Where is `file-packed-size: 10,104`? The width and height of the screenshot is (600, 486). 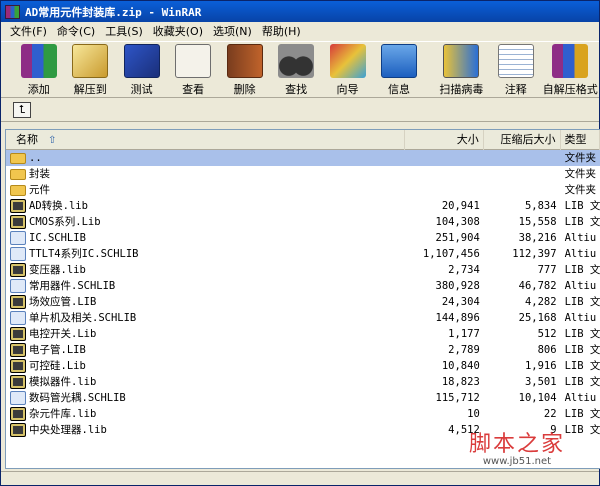 file-packed-size: 10,104 is located at coordinates (537, 398).